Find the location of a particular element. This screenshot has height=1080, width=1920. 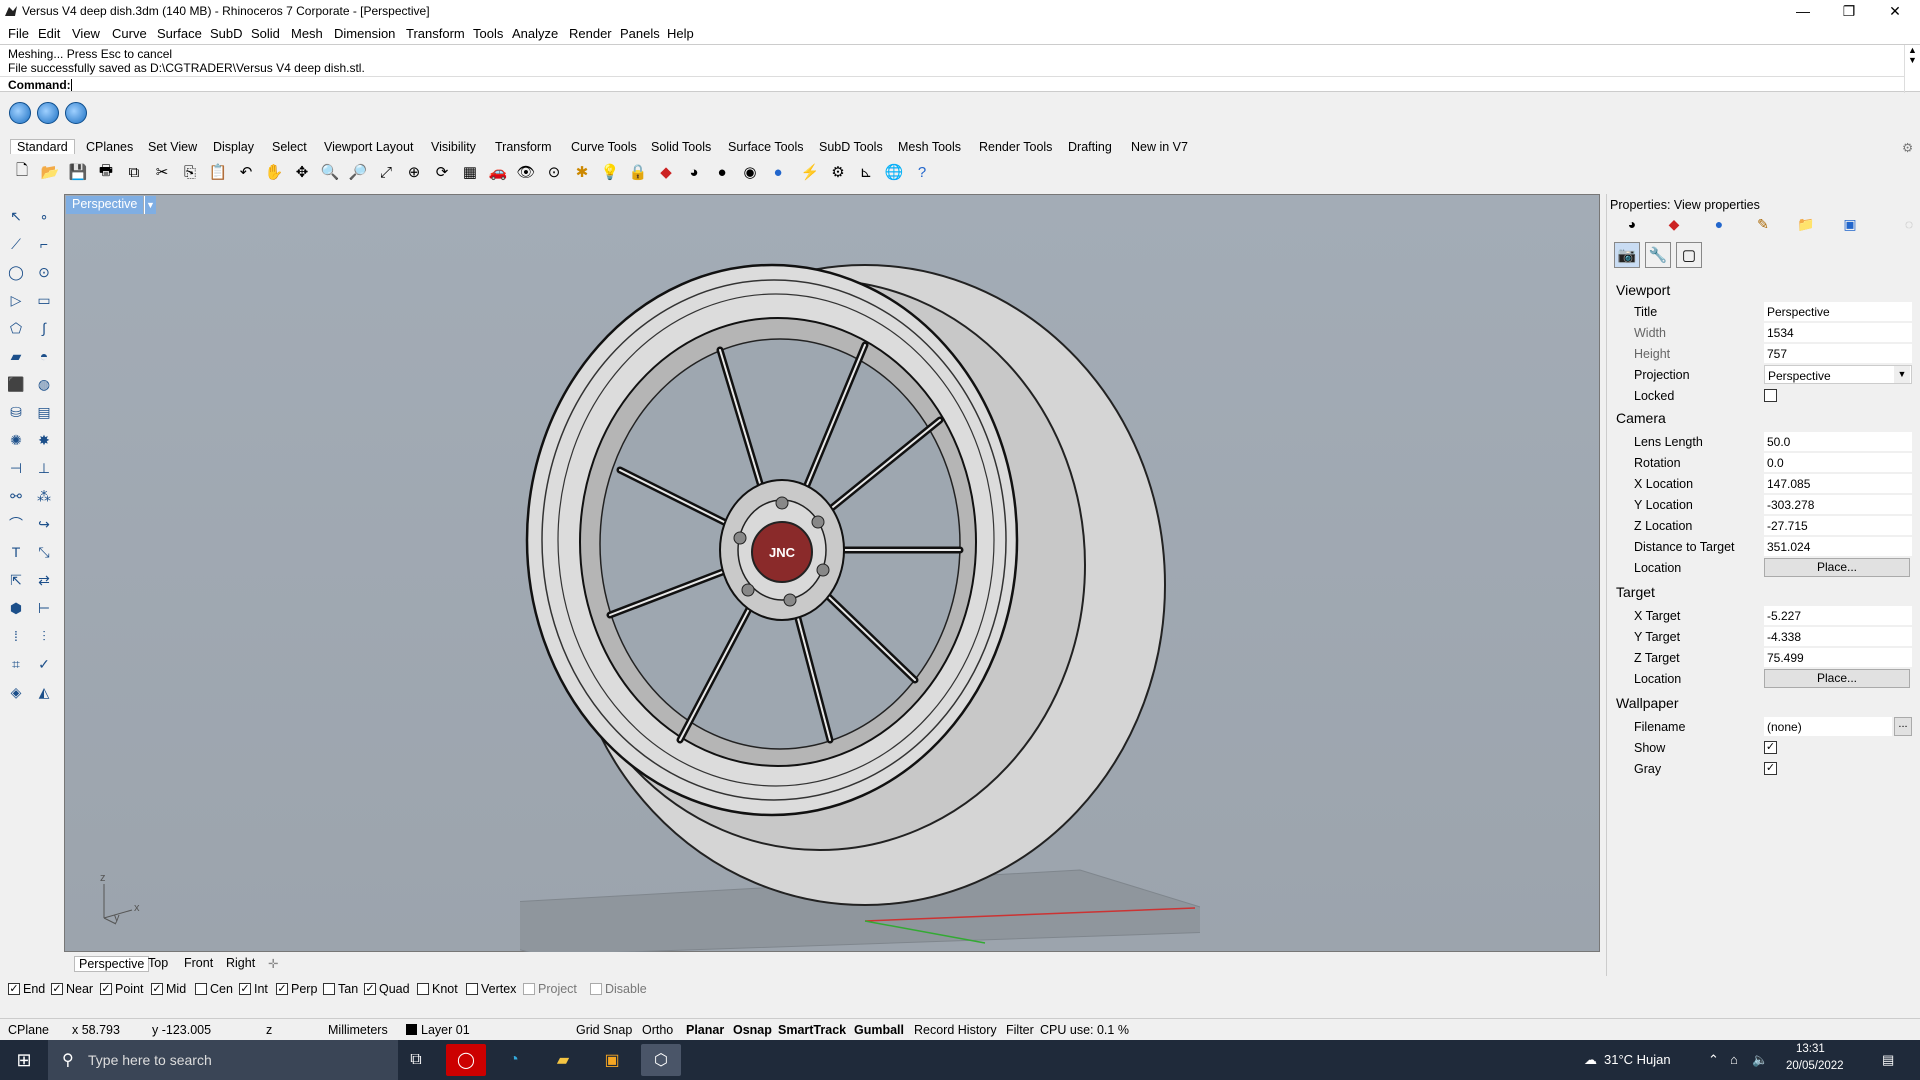

polygon-icon: ⬠ is located at coordinates (16, 328).